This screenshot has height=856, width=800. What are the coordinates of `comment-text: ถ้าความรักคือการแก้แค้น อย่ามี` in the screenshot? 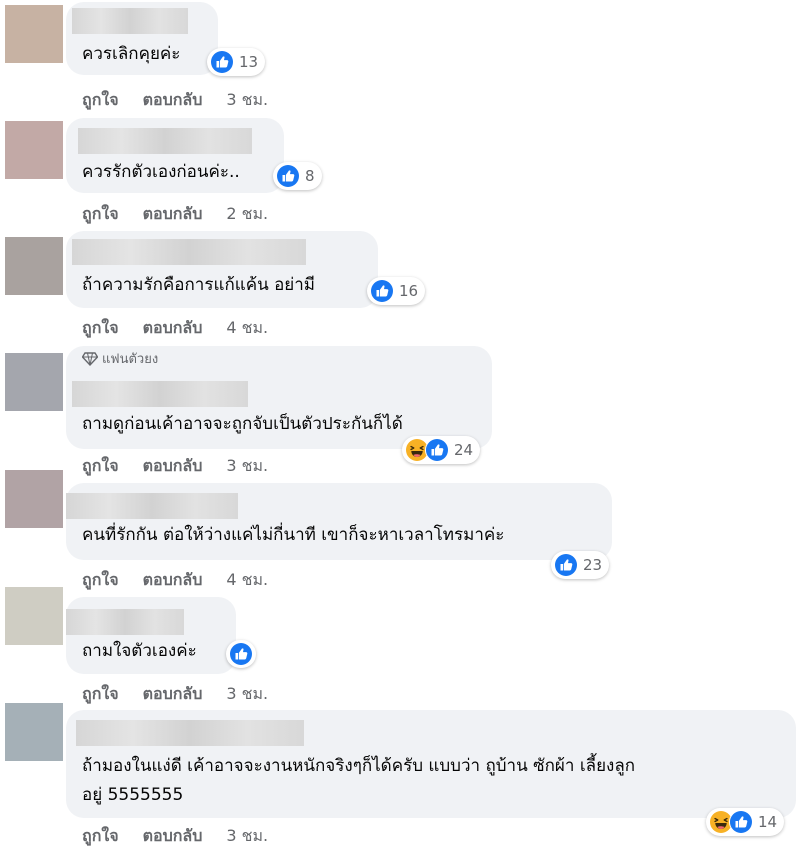 It's located at (199, 285).